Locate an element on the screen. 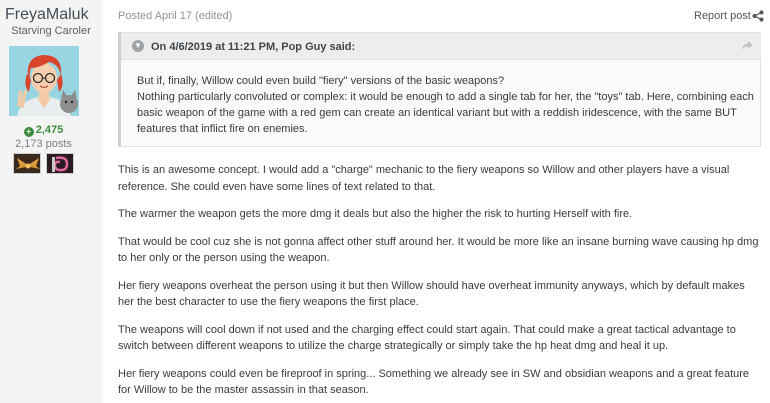 The height and width of the screenshot is (403, 770). author-rank: Starving Caroler is located at coordinates (51, 31).